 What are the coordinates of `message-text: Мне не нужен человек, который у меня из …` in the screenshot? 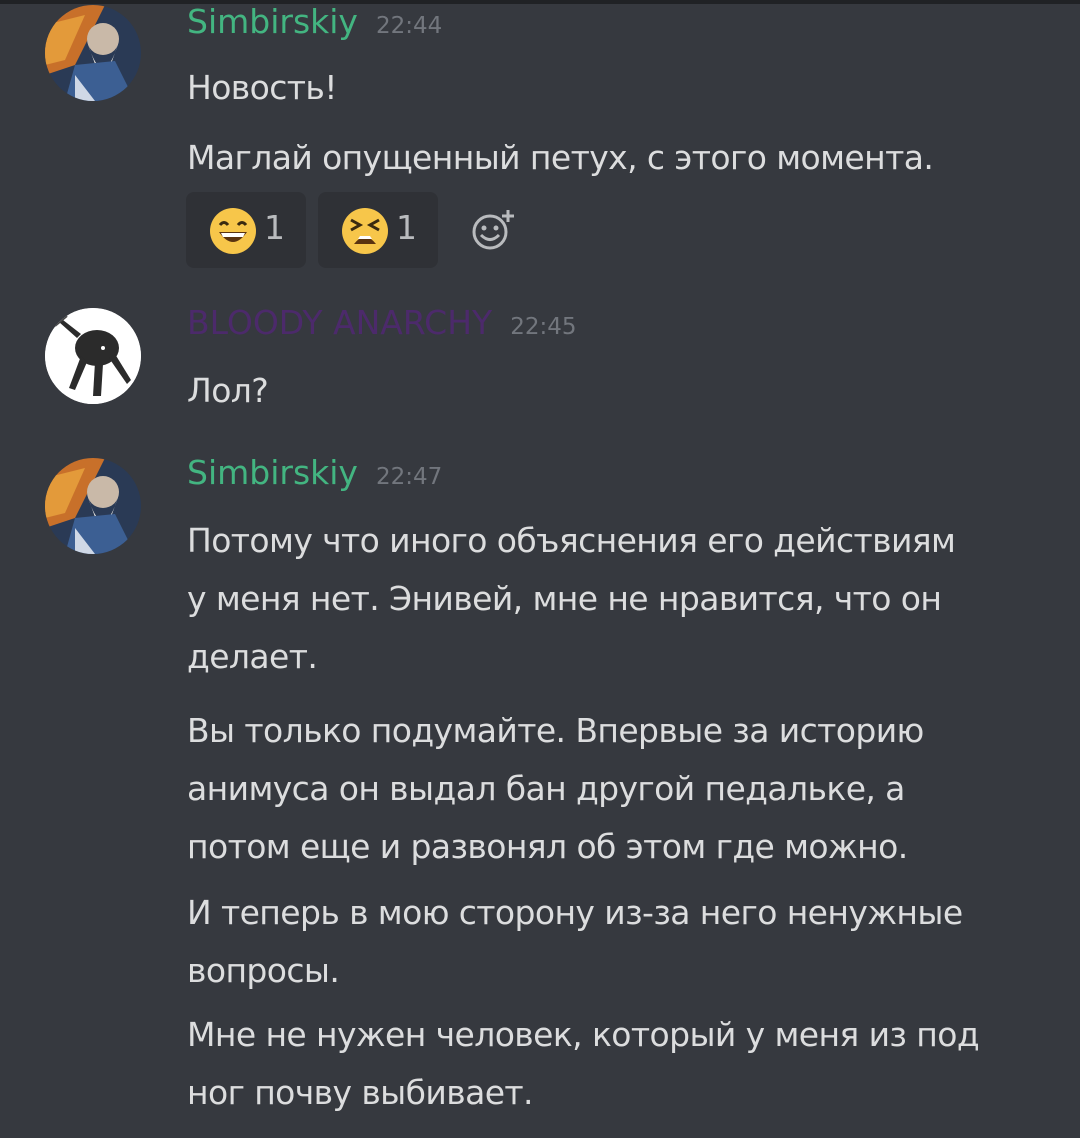 It's located at (583, 1034).